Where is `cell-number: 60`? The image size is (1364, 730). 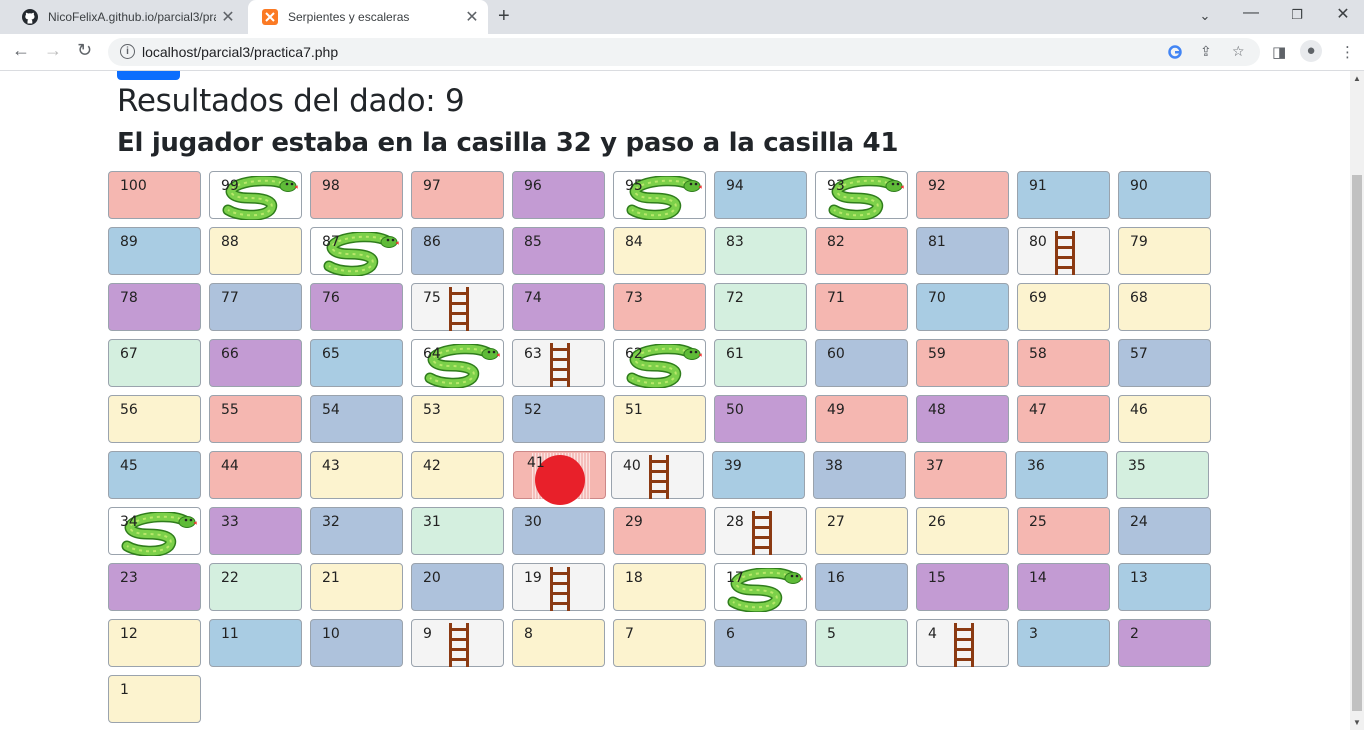
cell-number: 60 is located at coordinates (836, 354).